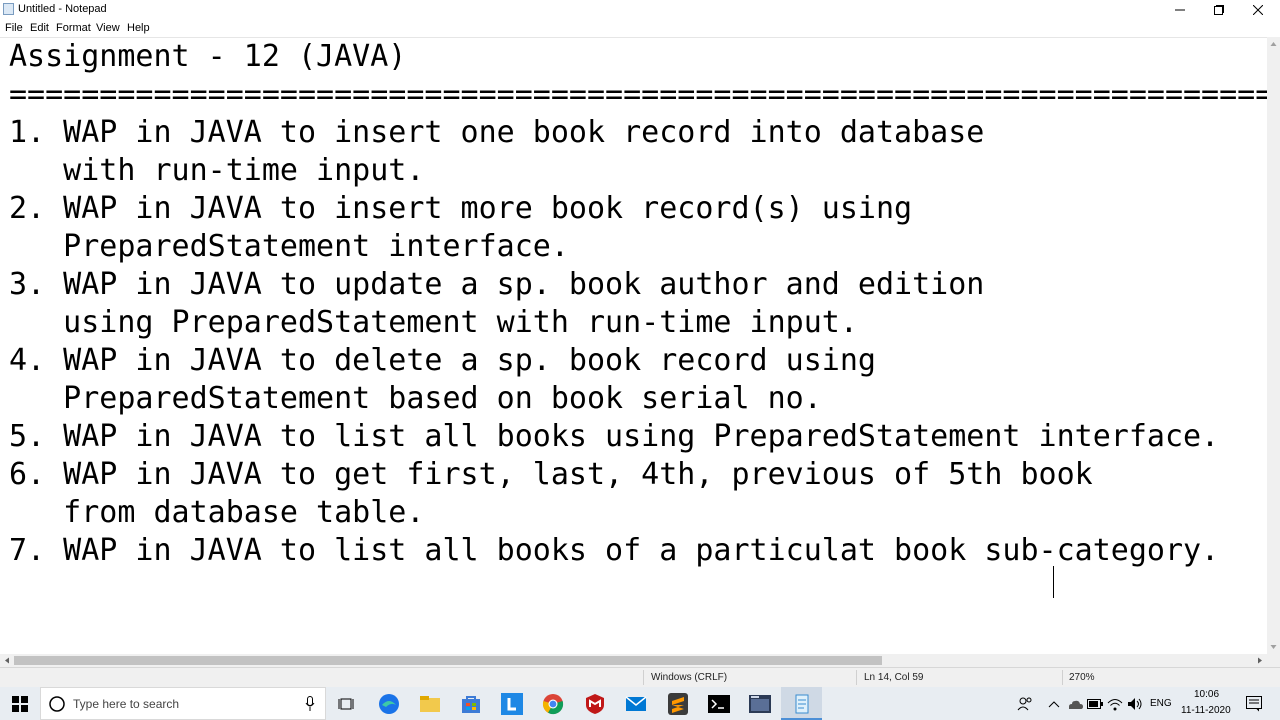 The width and height of the screenshot is (1280, 720). Describe the element at coordinates (894, 677) in the screenshot. I see `status-cursor-position: Ln 14, Col 59` at that location.